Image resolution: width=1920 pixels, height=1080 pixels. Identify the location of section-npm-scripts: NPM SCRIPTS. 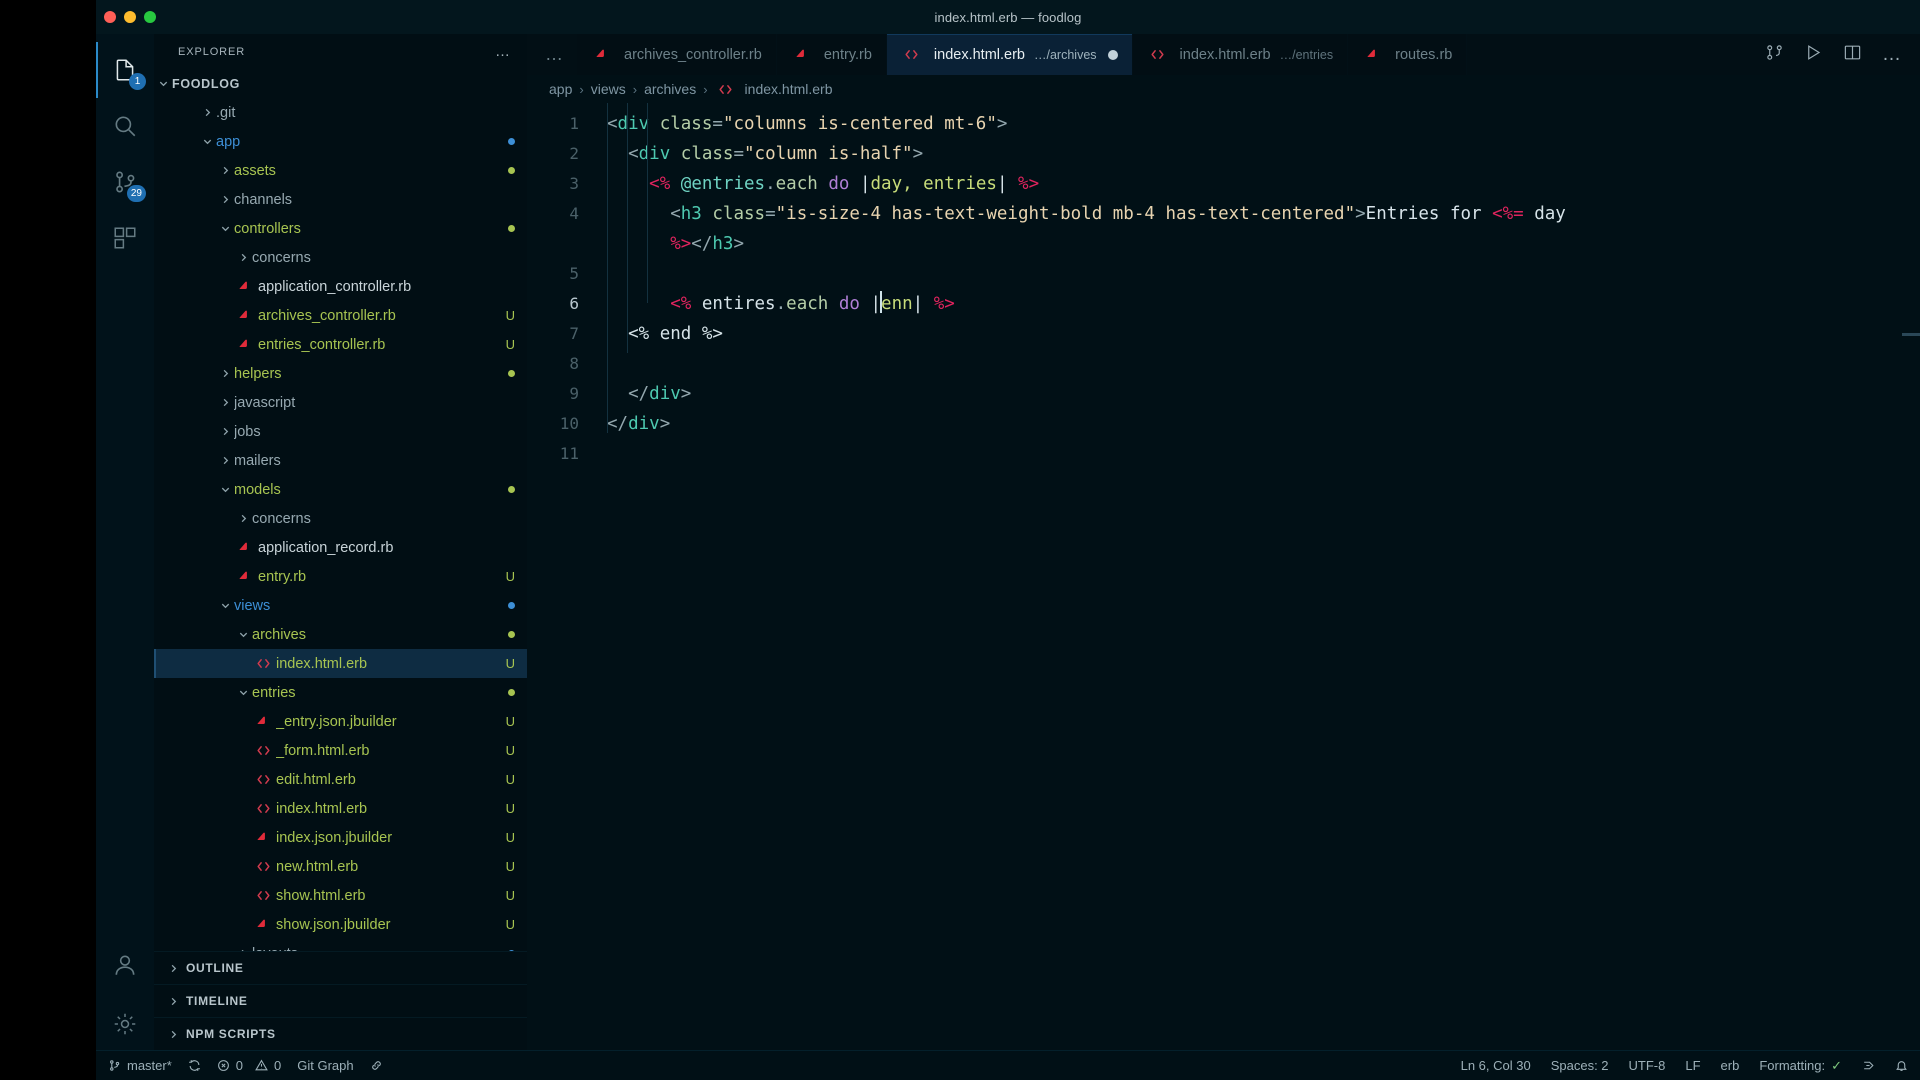
(340, 1033).